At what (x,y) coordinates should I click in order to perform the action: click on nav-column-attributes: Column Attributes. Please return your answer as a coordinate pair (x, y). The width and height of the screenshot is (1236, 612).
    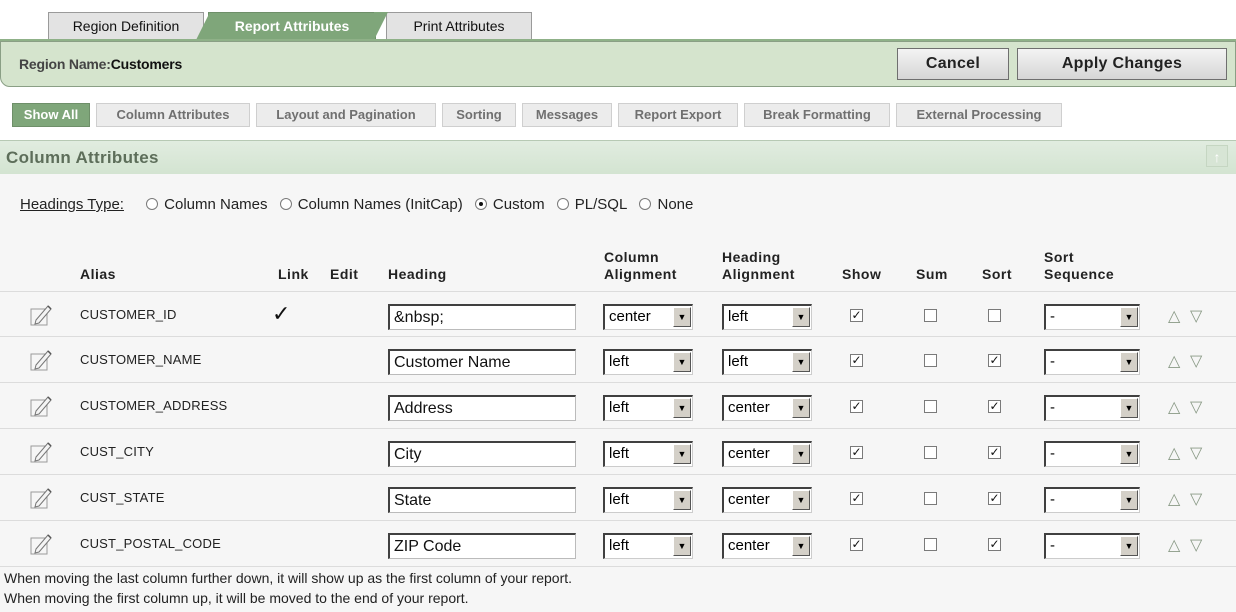
    Looking at the image, I should click on (173, 115).